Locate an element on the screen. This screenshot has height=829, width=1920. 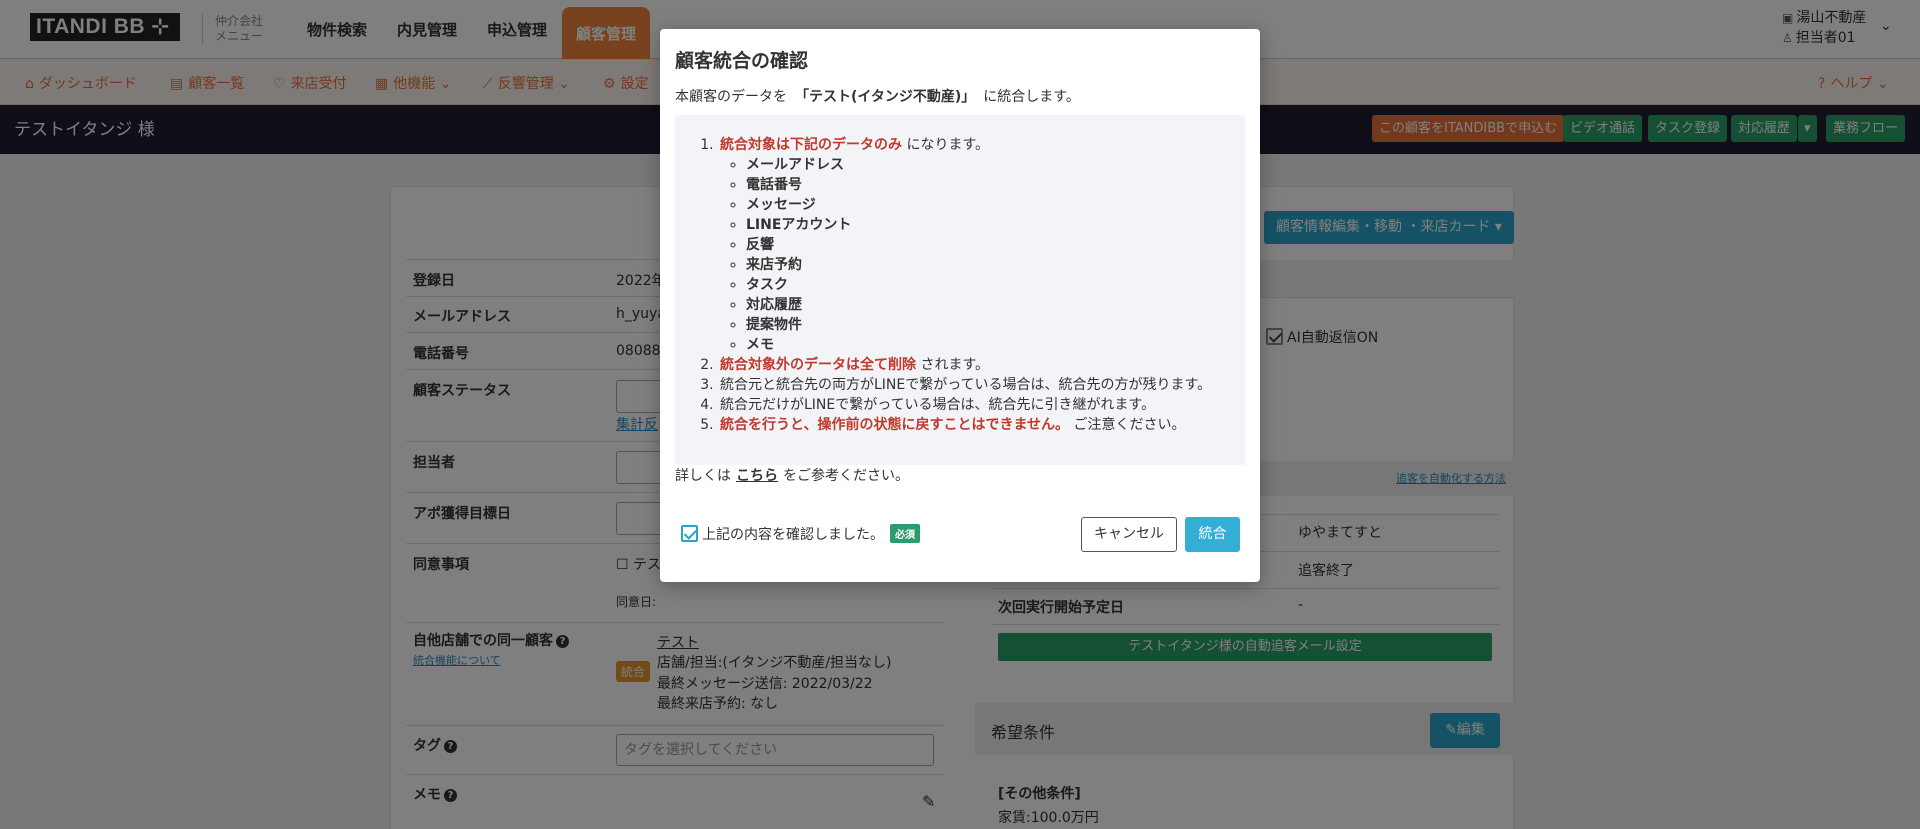
list-item: メモ is located at coordinates (978, 345).